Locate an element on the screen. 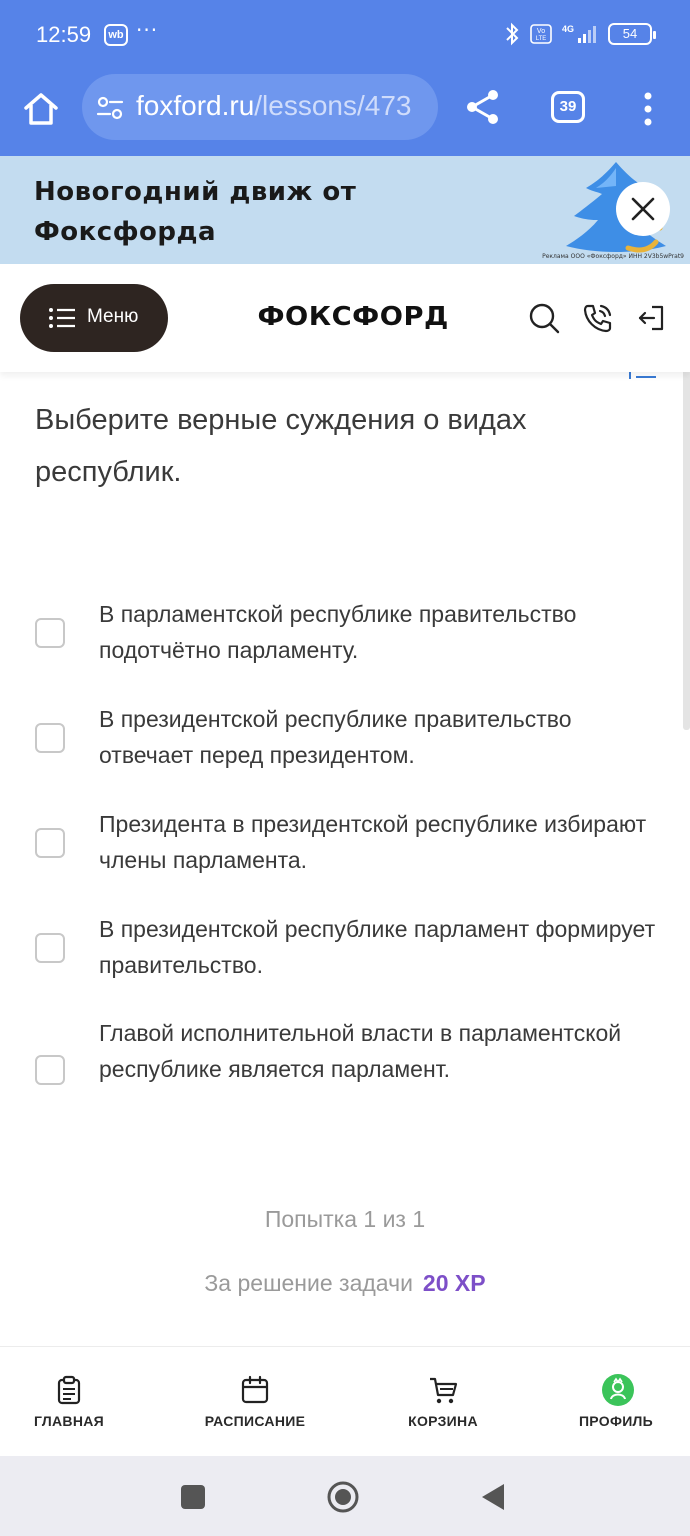 This screenshot has width=690, height=1536. clipboard-icon is located at coordinates (69, 1390).